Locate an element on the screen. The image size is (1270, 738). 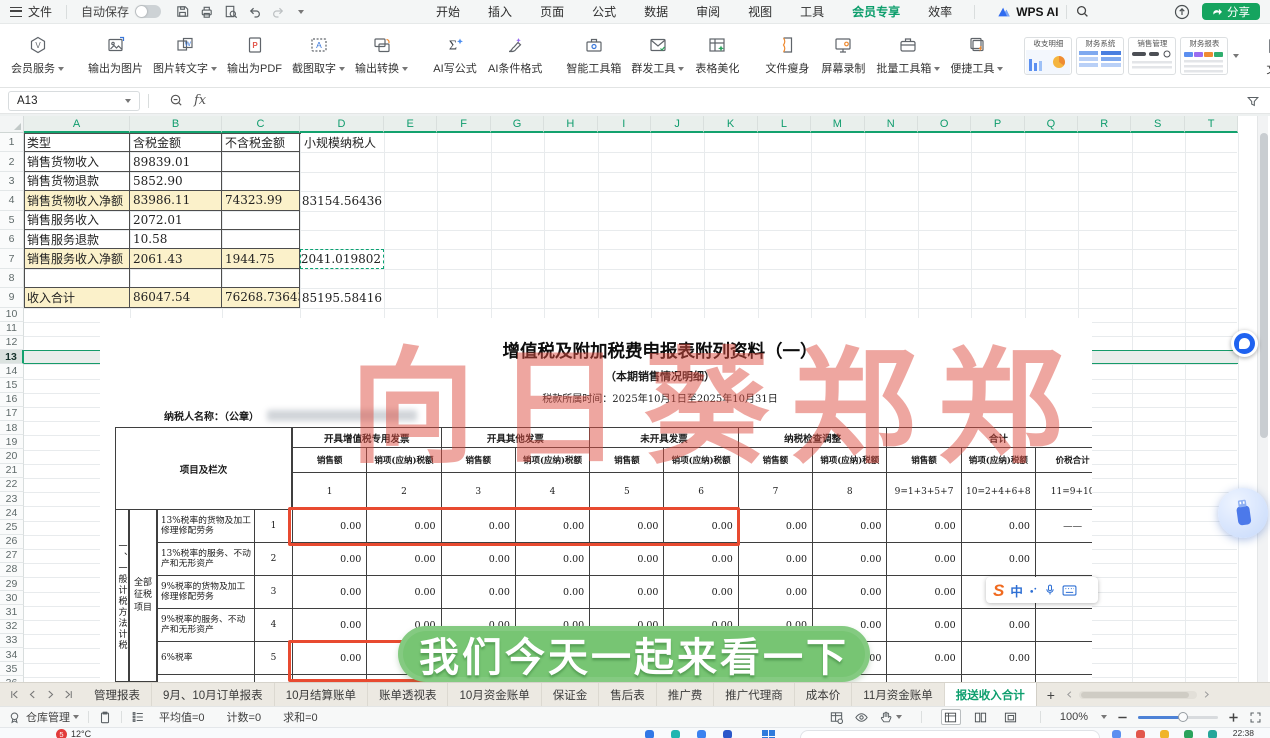
templates-caret-icon is located at coordinates (1236, 55).